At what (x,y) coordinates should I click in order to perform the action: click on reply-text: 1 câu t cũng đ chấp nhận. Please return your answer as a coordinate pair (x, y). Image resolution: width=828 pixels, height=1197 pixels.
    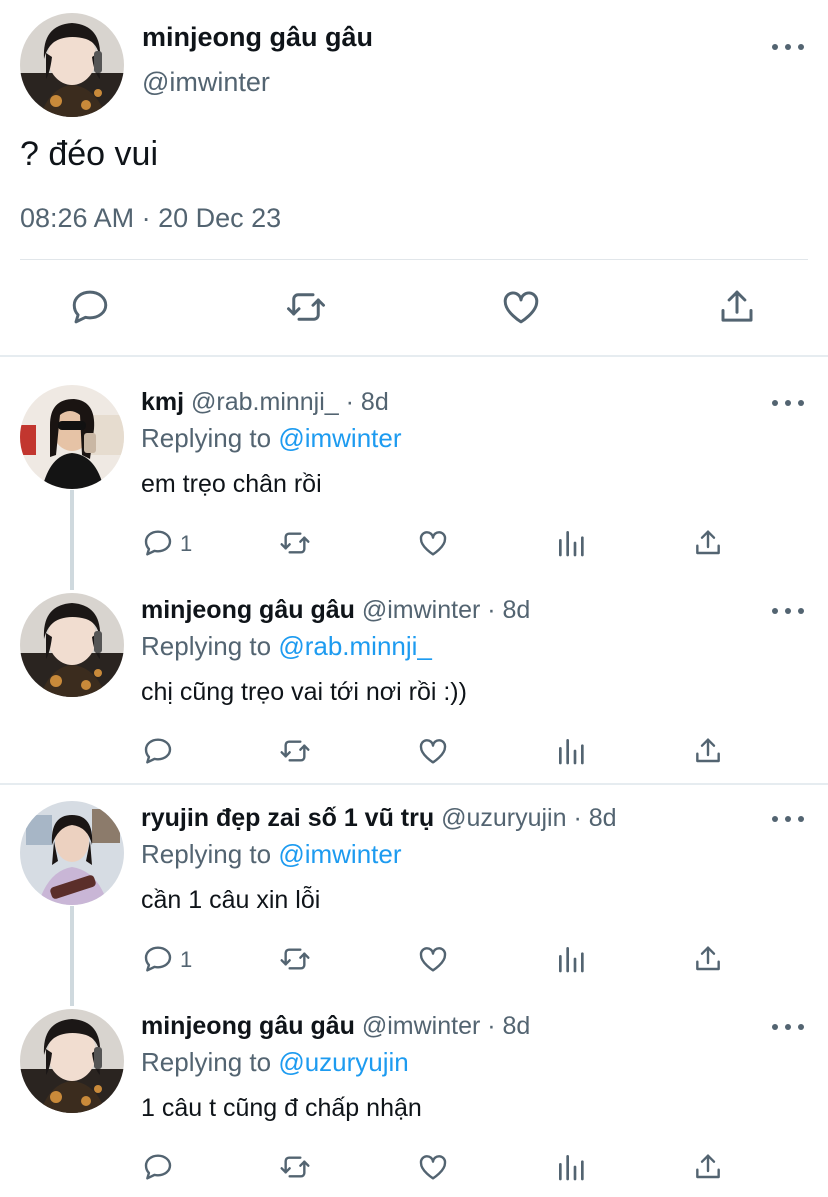
    Looking at the image, I should click on (281, 1108).